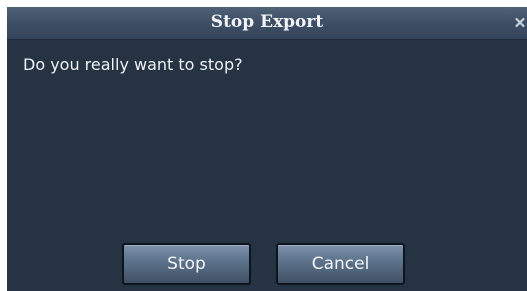  Describe the element at coordinates (186, 264) in the screenshot. I see `stop-button: Stop` at that location.